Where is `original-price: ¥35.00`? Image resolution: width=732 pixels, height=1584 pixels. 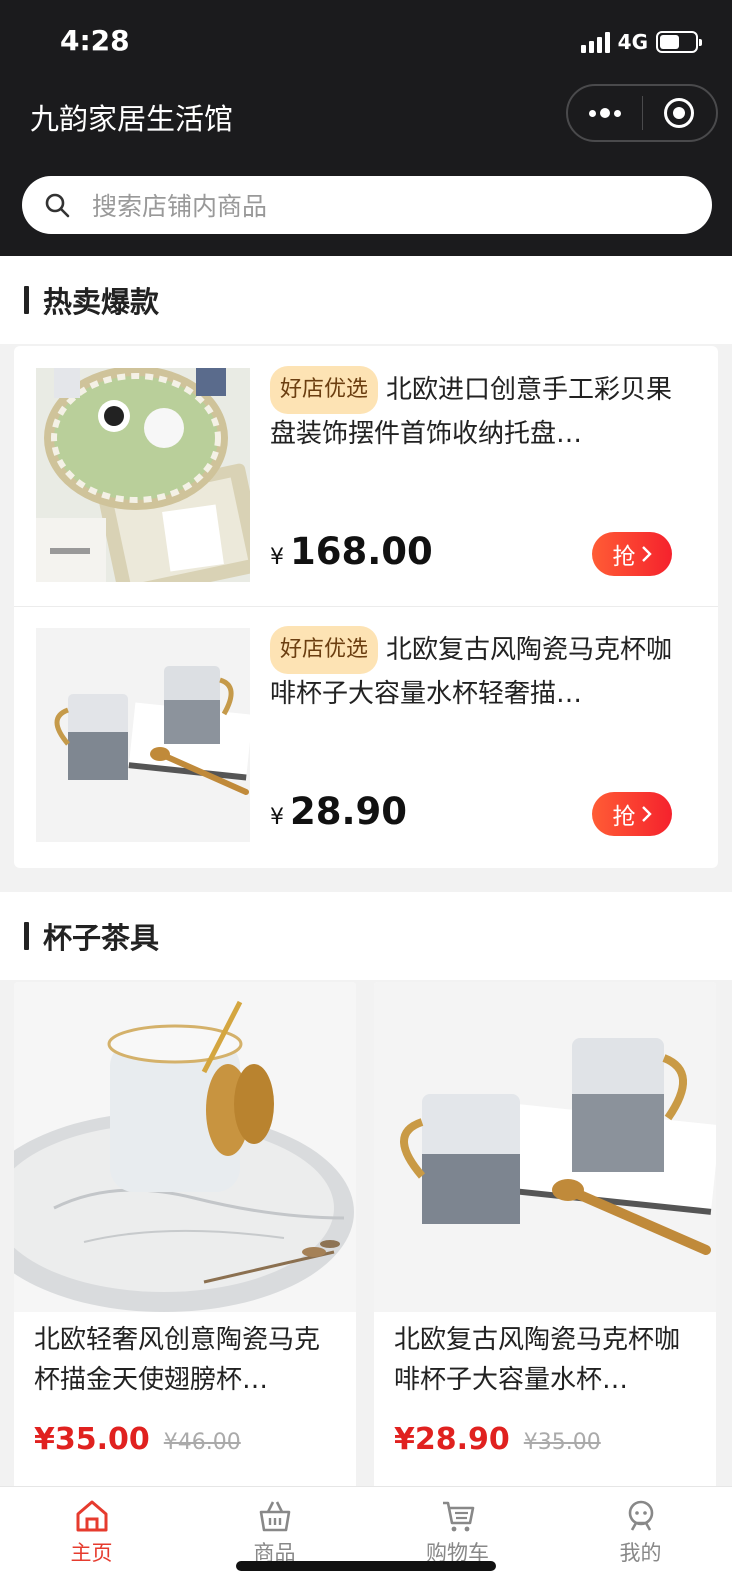
original-price: ¥35.00 is located at coordinates (562, 1442).